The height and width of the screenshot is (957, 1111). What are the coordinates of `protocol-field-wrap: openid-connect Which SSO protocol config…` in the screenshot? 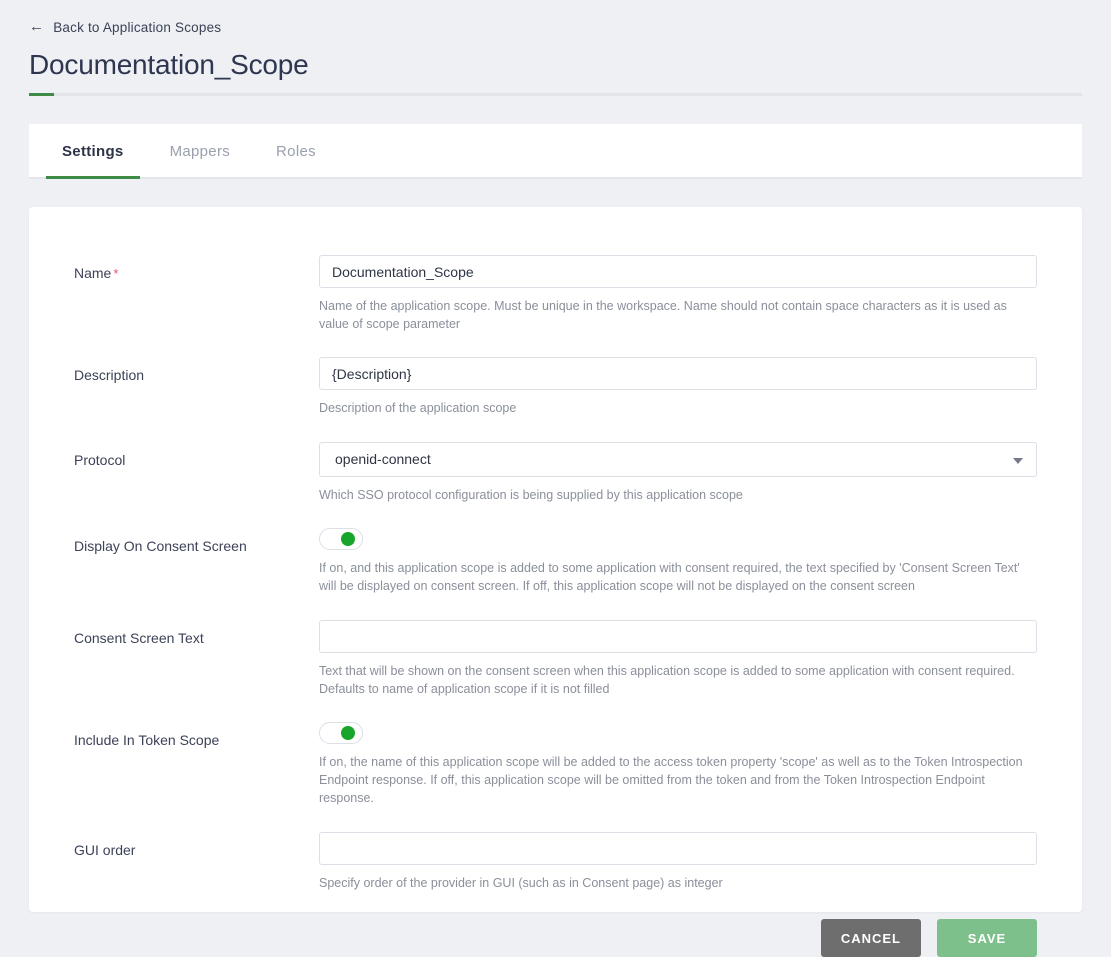 It's located at (678, 473).